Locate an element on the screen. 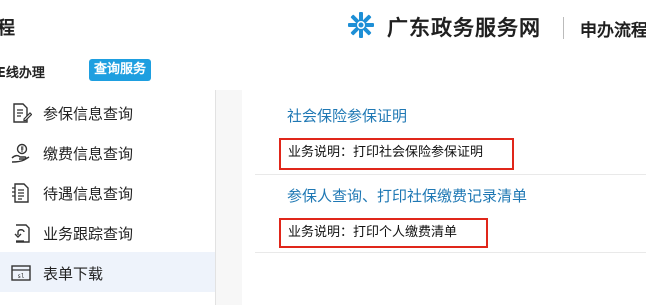 The width and height of the screenshot is (646, 305). sidebar-item-benefit-info: 待遇信息查询 is located at coordinates (107, 192).